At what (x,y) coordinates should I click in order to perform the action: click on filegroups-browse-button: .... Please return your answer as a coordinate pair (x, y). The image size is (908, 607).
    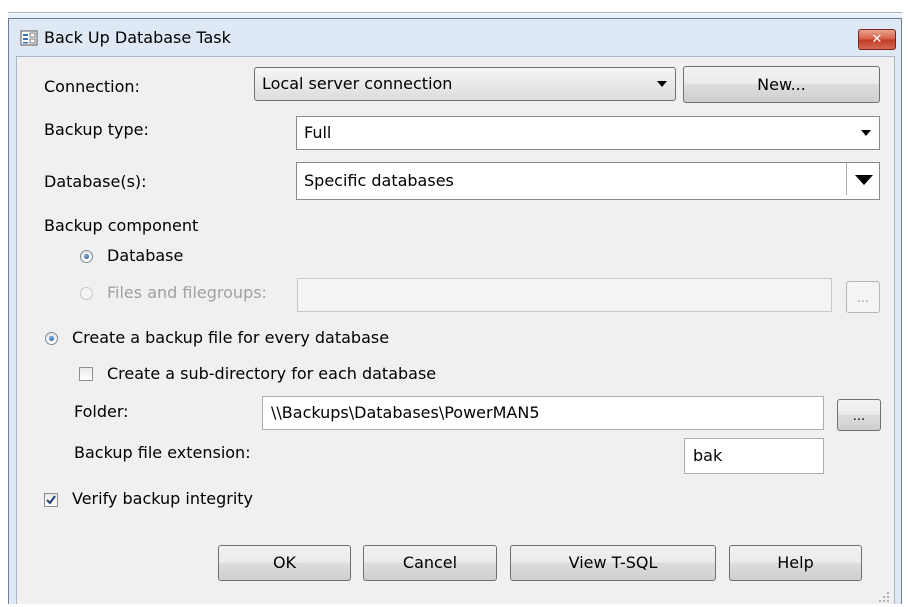
    Looking at the image, I should click on (863, 297).